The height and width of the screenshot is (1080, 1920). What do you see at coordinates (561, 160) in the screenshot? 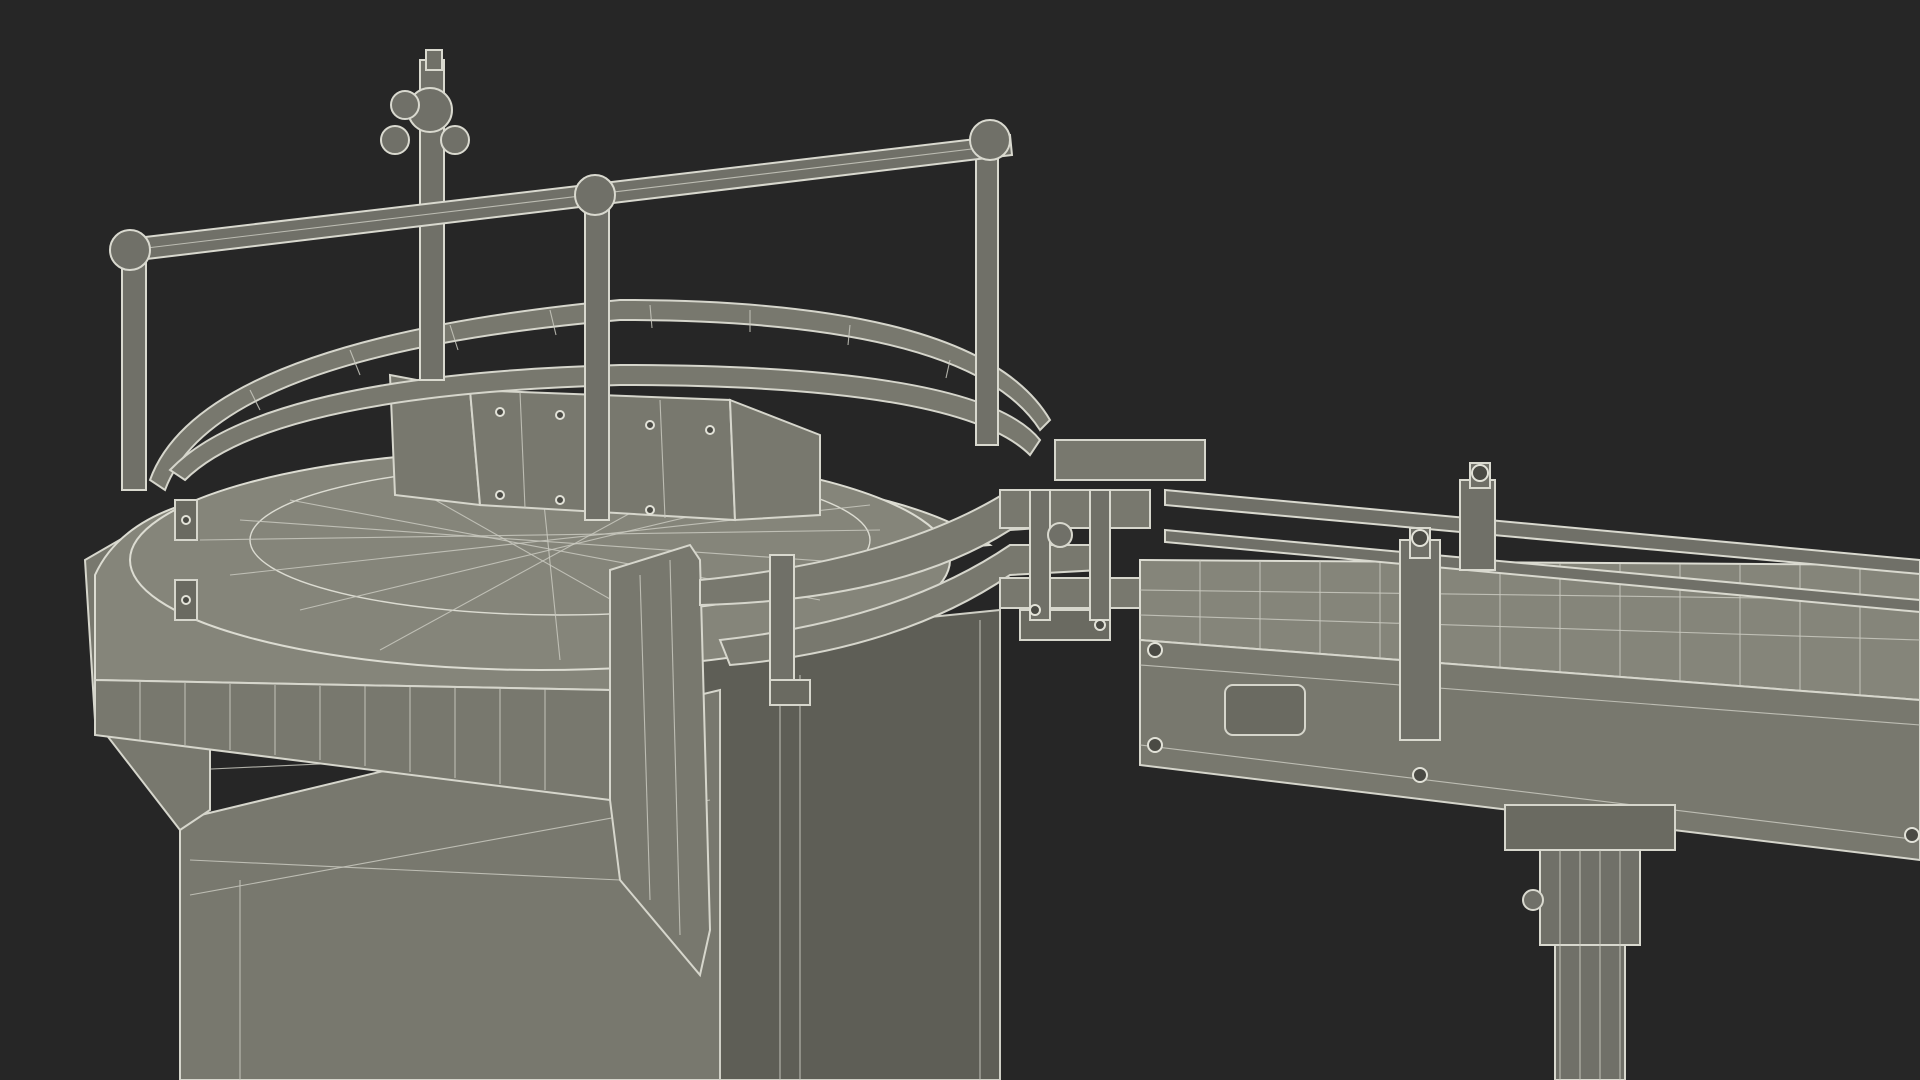
I see `top-handrail` at bounding box center [561, 160].